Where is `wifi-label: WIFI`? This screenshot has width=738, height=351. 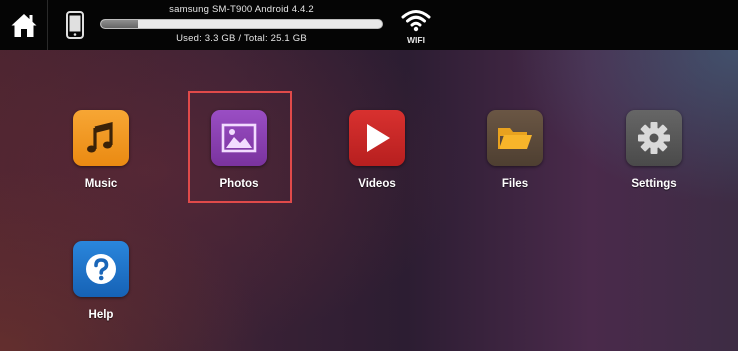 wifi-label: WIFI is located at coordinates (416, 40).